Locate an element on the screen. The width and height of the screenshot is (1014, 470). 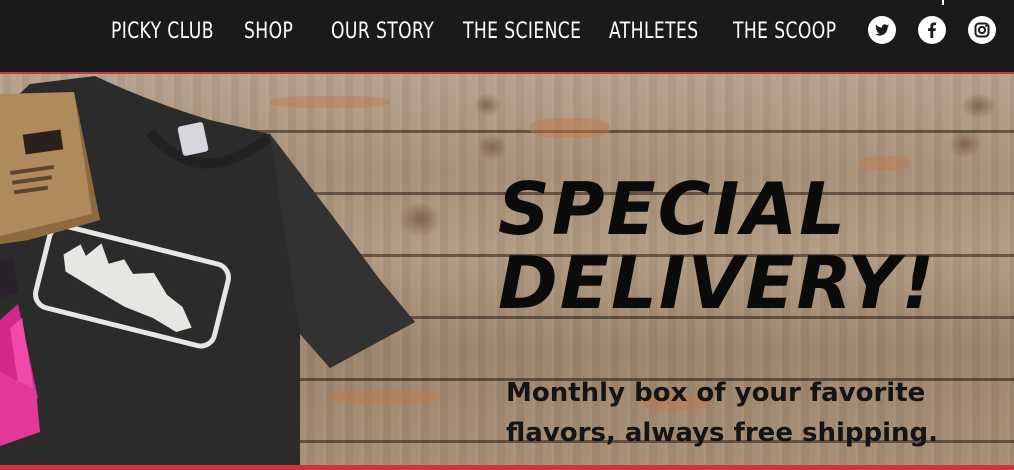
hero-bottom-bar is located at coordinates (507, 467).